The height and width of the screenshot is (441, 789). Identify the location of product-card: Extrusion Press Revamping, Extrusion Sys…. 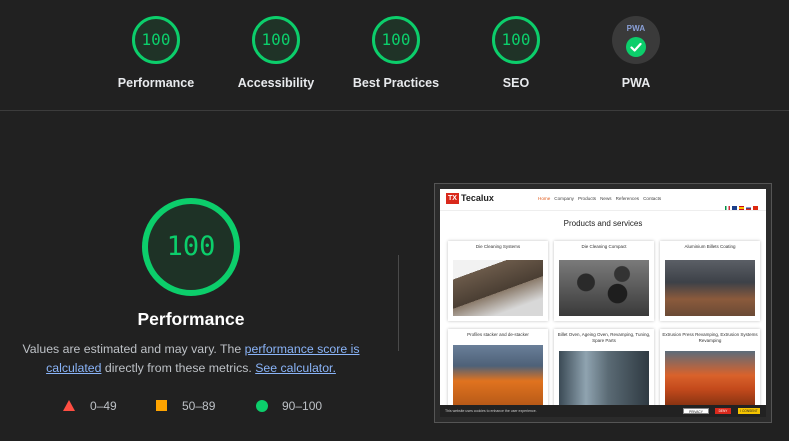
(710, 369).